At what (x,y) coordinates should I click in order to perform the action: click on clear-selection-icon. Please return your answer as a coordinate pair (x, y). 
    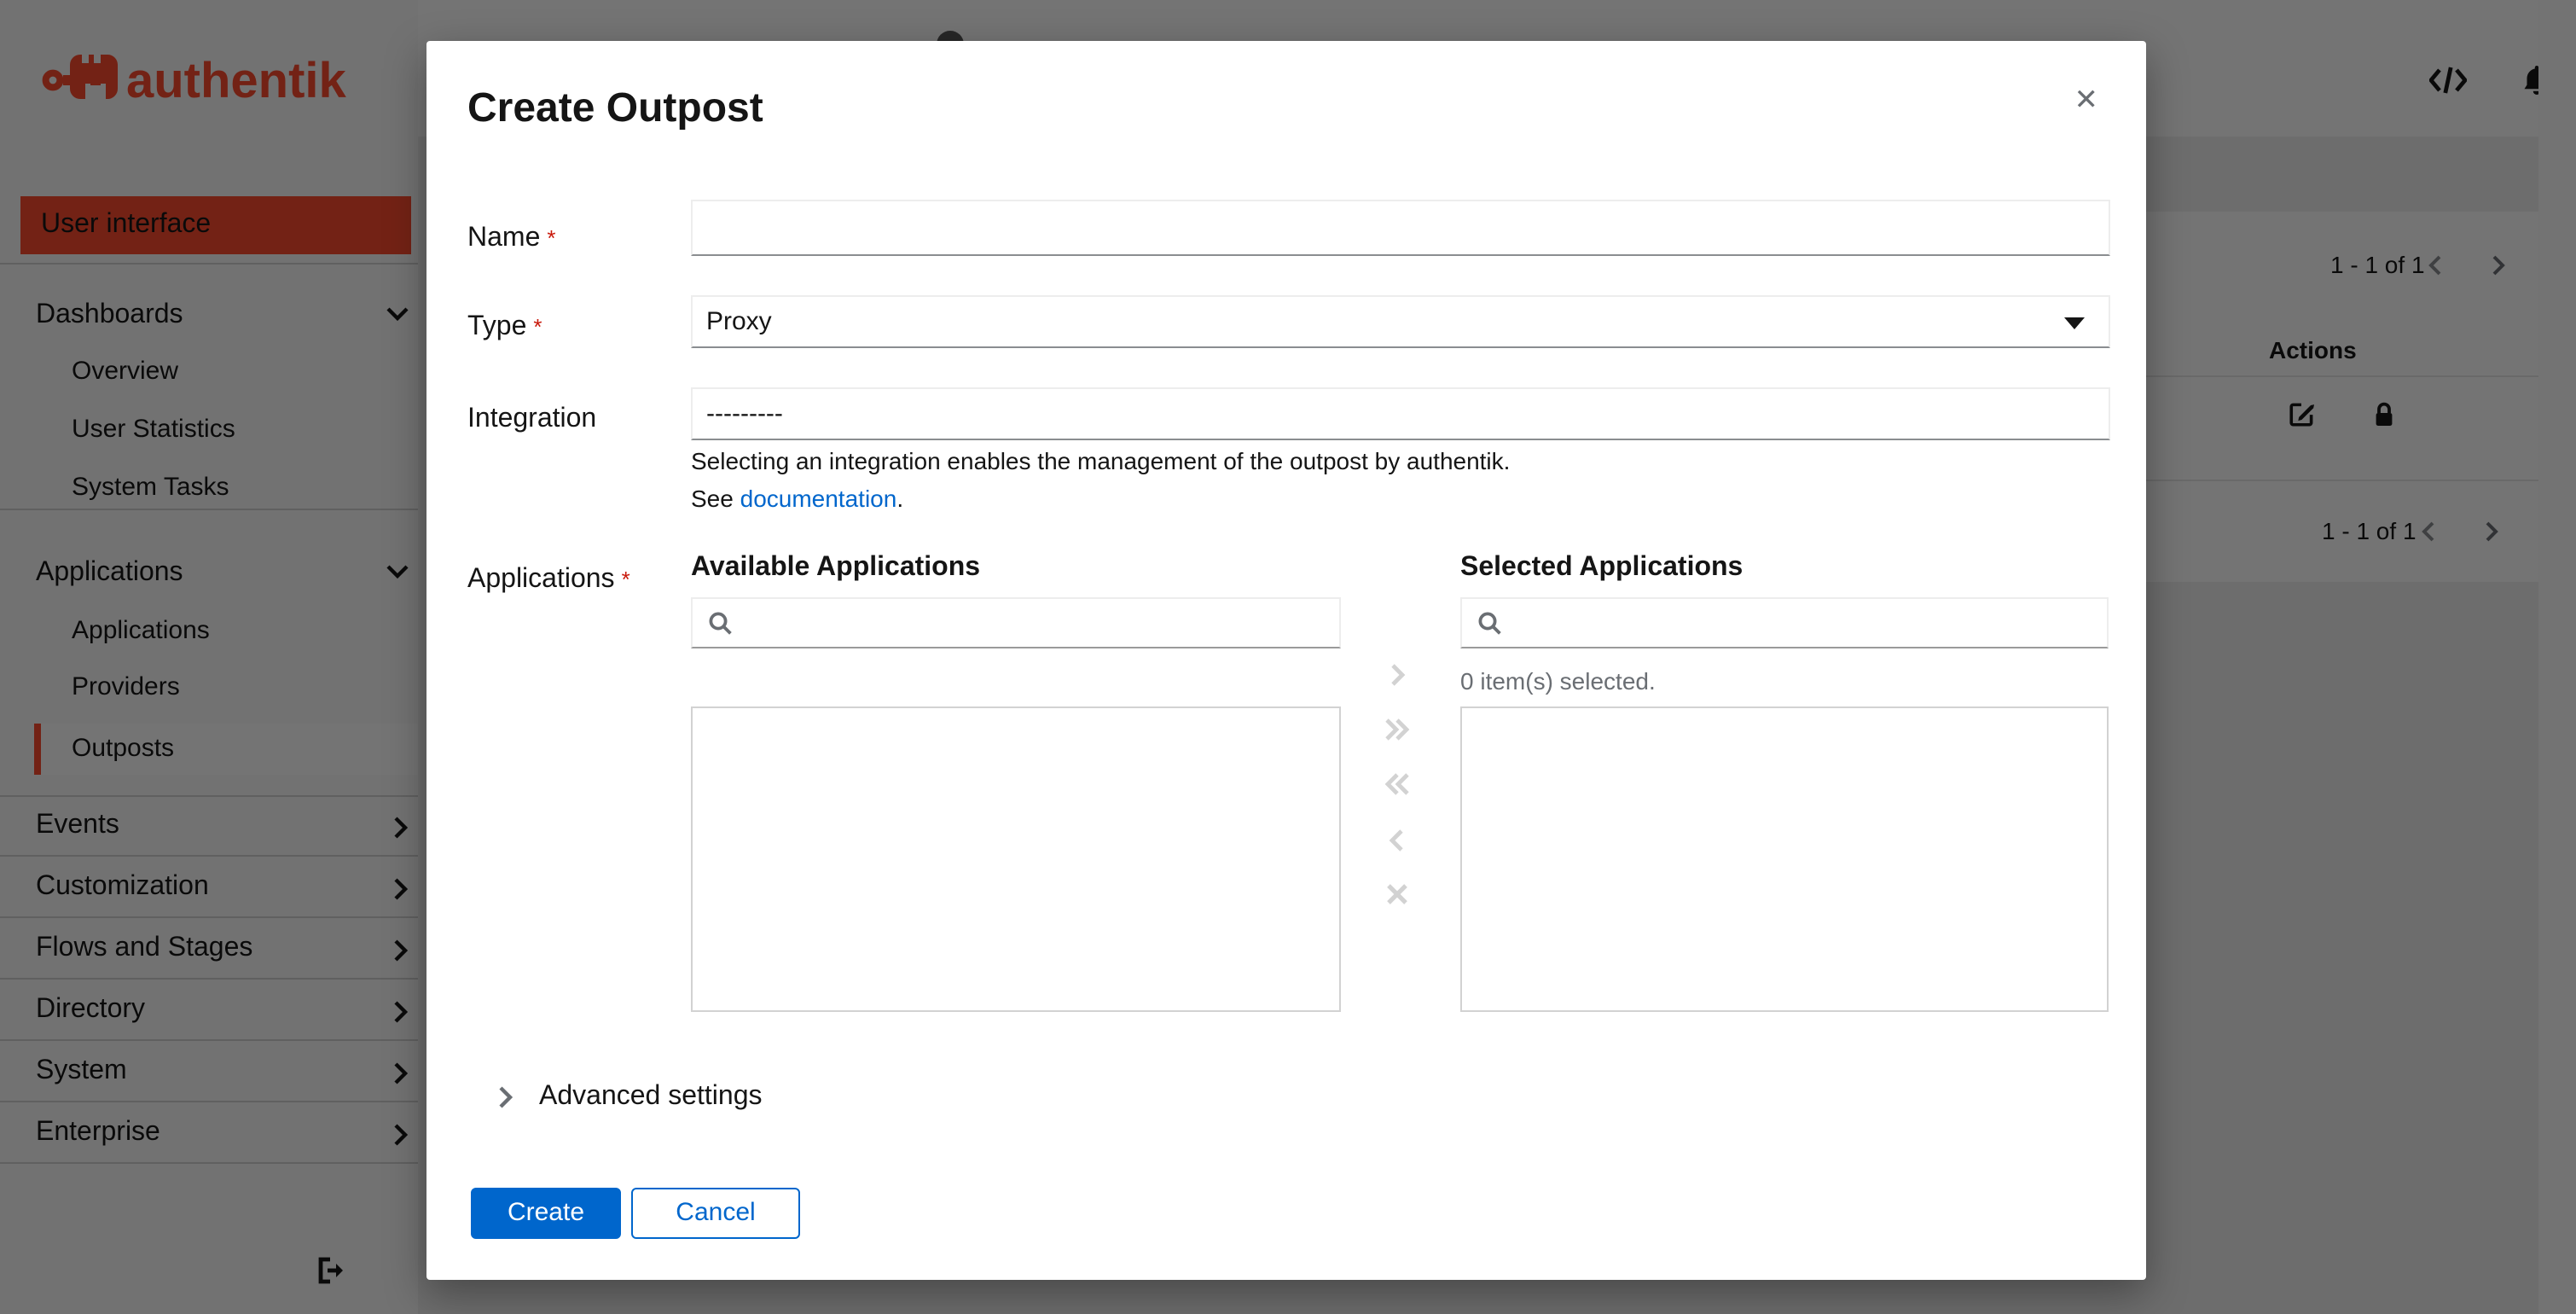
    Looking at the image, I should click on (1397, 894).